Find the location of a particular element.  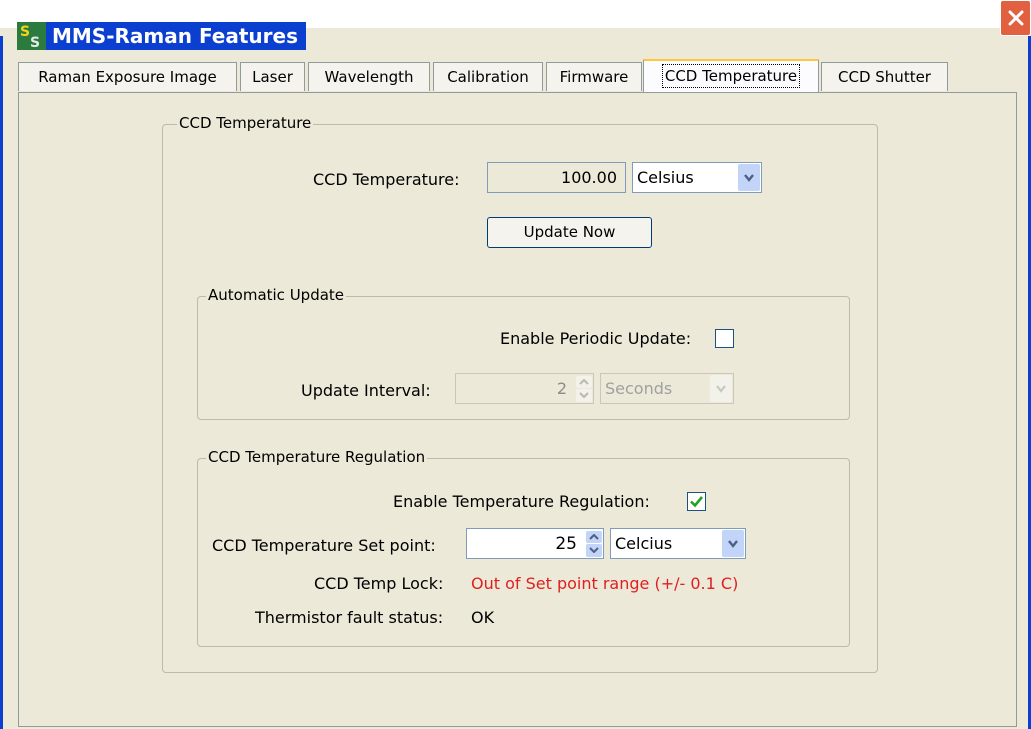

thermistor-fault-status: OK is located at coordinates (483, 617).